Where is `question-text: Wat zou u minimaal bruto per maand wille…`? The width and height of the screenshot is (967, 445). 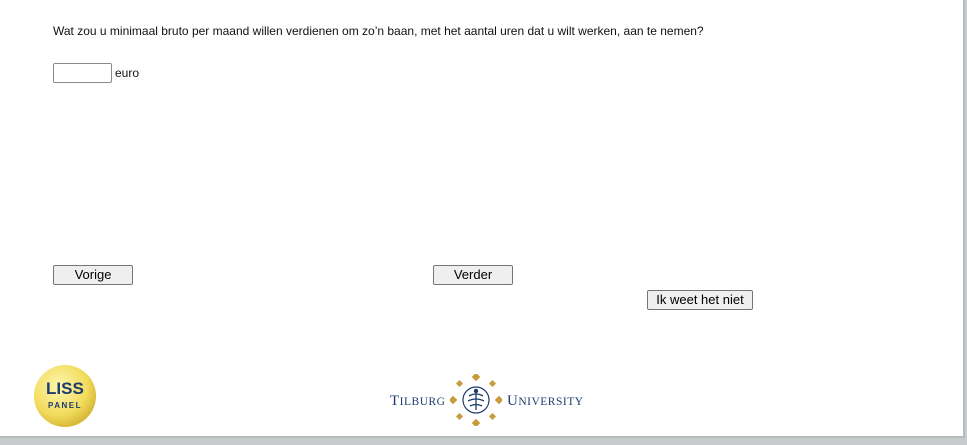
question-text: Wat zou u minimaal bruto per maand wille… is located at coordinates (378, 31).